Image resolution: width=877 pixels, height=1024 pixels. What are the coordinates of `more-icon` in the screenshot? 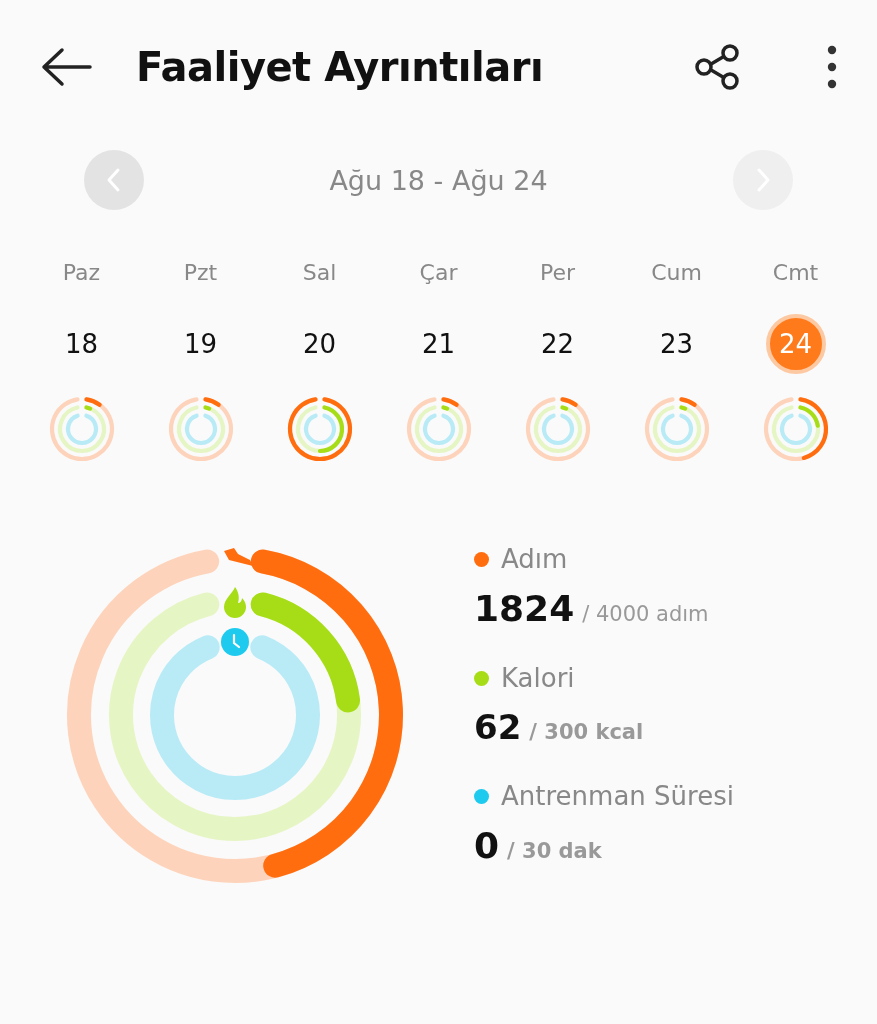 It's located at (832, 67).